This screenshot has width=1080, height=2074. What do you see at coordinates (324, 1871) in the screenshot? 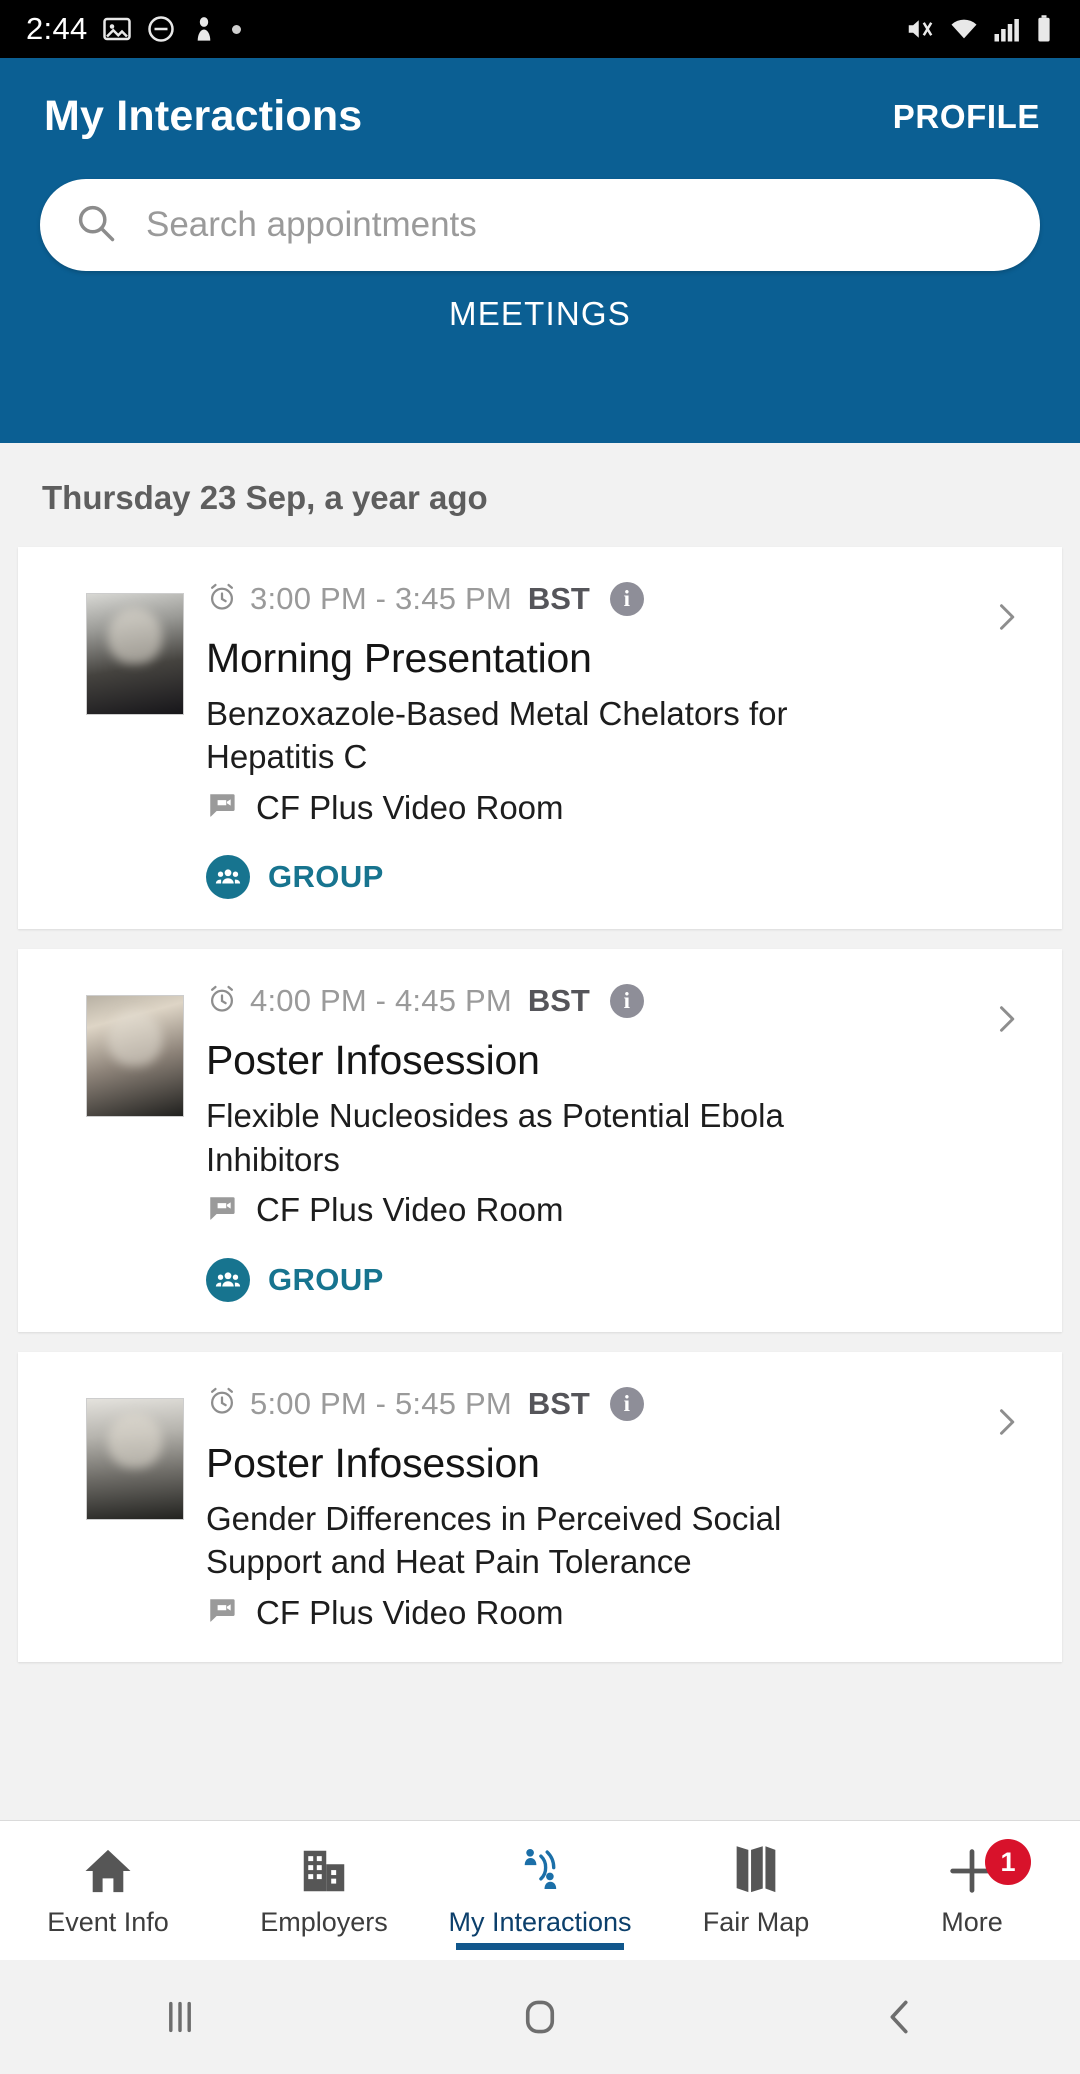
I see `building-icon` at bounding box center [324, 1871].